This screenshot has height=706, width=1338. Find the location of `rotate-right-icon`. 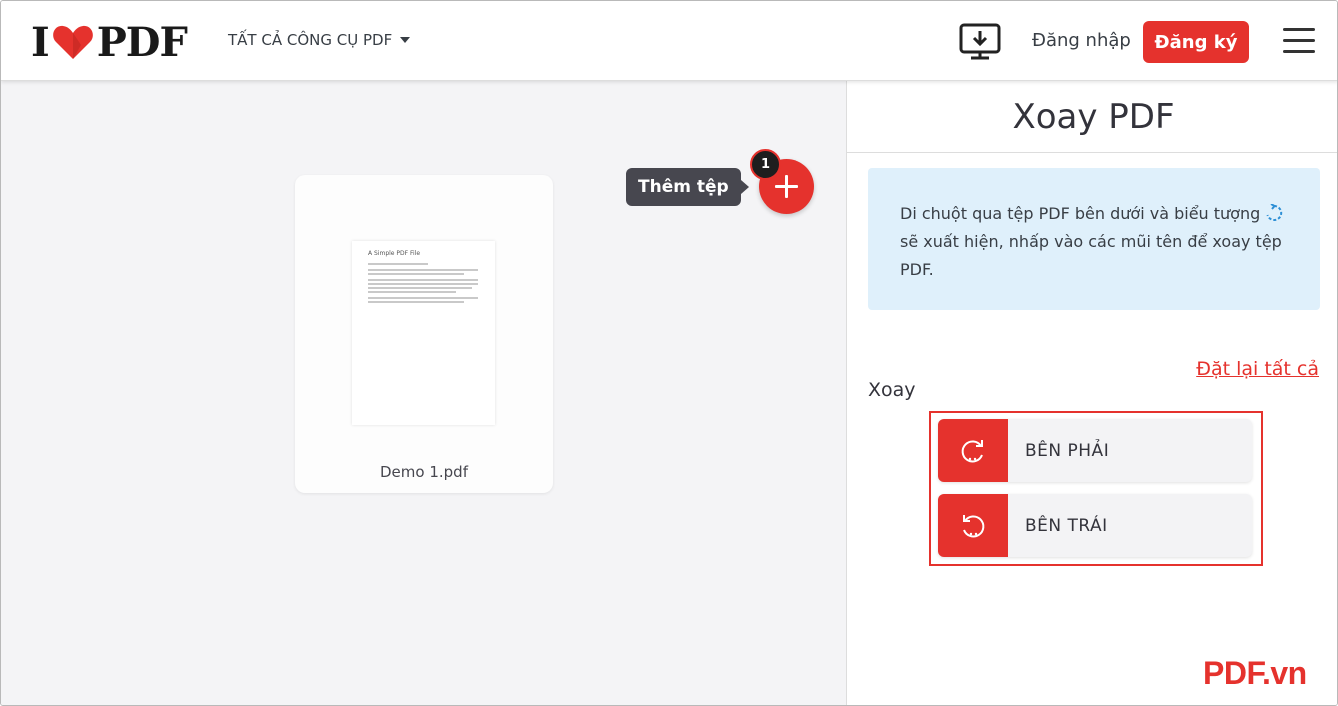

rotate-right-icon is located at coordinates (972, 450).